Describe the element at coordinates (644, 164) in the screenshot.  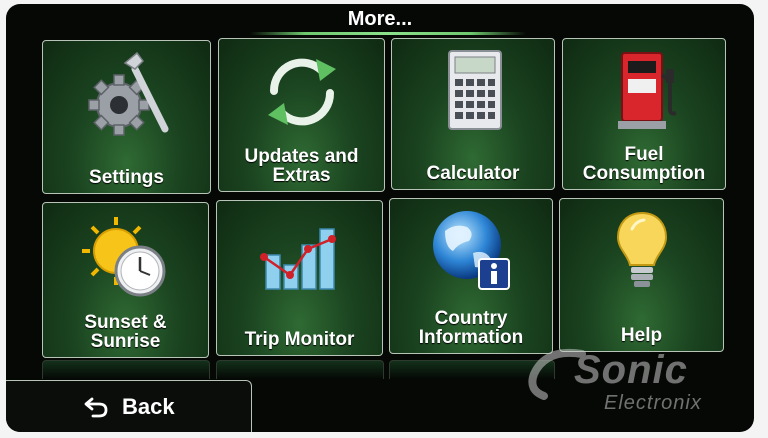
I see `fuel-consumption-label: Fuel Consumption` at that location.